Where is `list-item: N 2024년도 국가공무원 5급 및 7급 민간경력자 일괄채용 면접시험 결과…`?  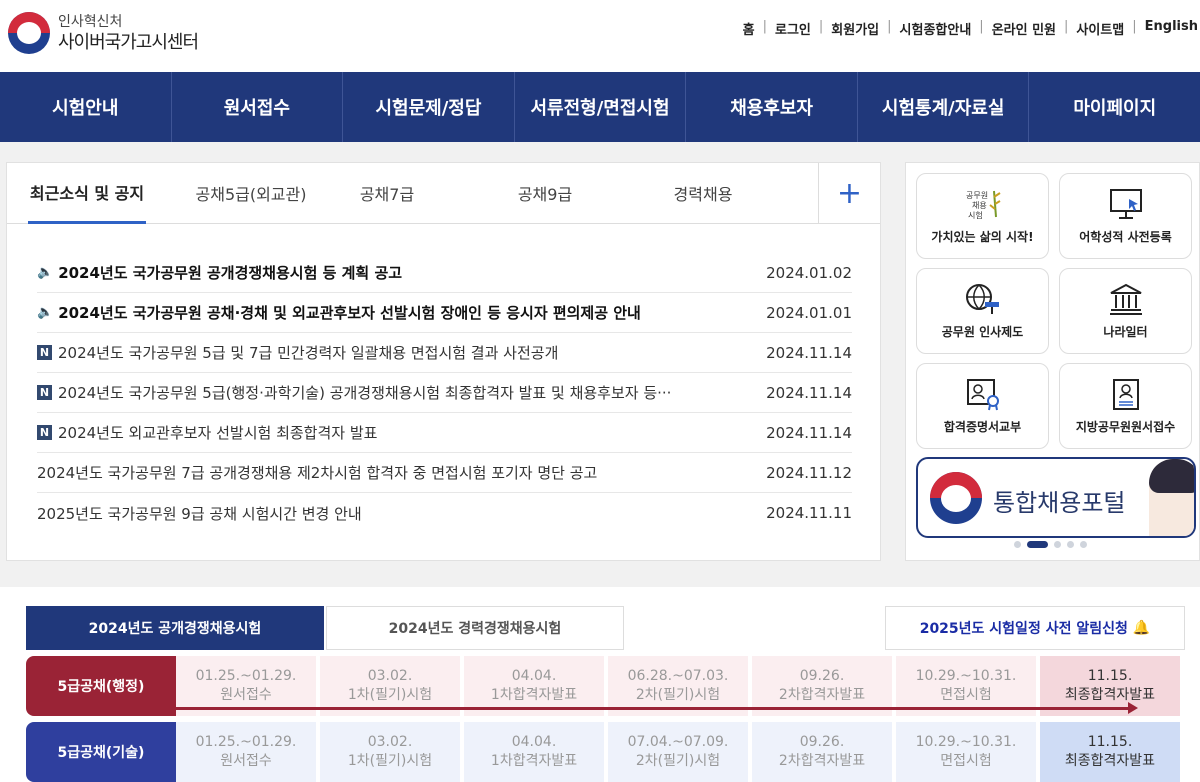
list-item: N 2024년도 국가공무원 5급 및 7급 민간경력자 일괄채용 면접시험 결과… is located at coordinates (444, 353).